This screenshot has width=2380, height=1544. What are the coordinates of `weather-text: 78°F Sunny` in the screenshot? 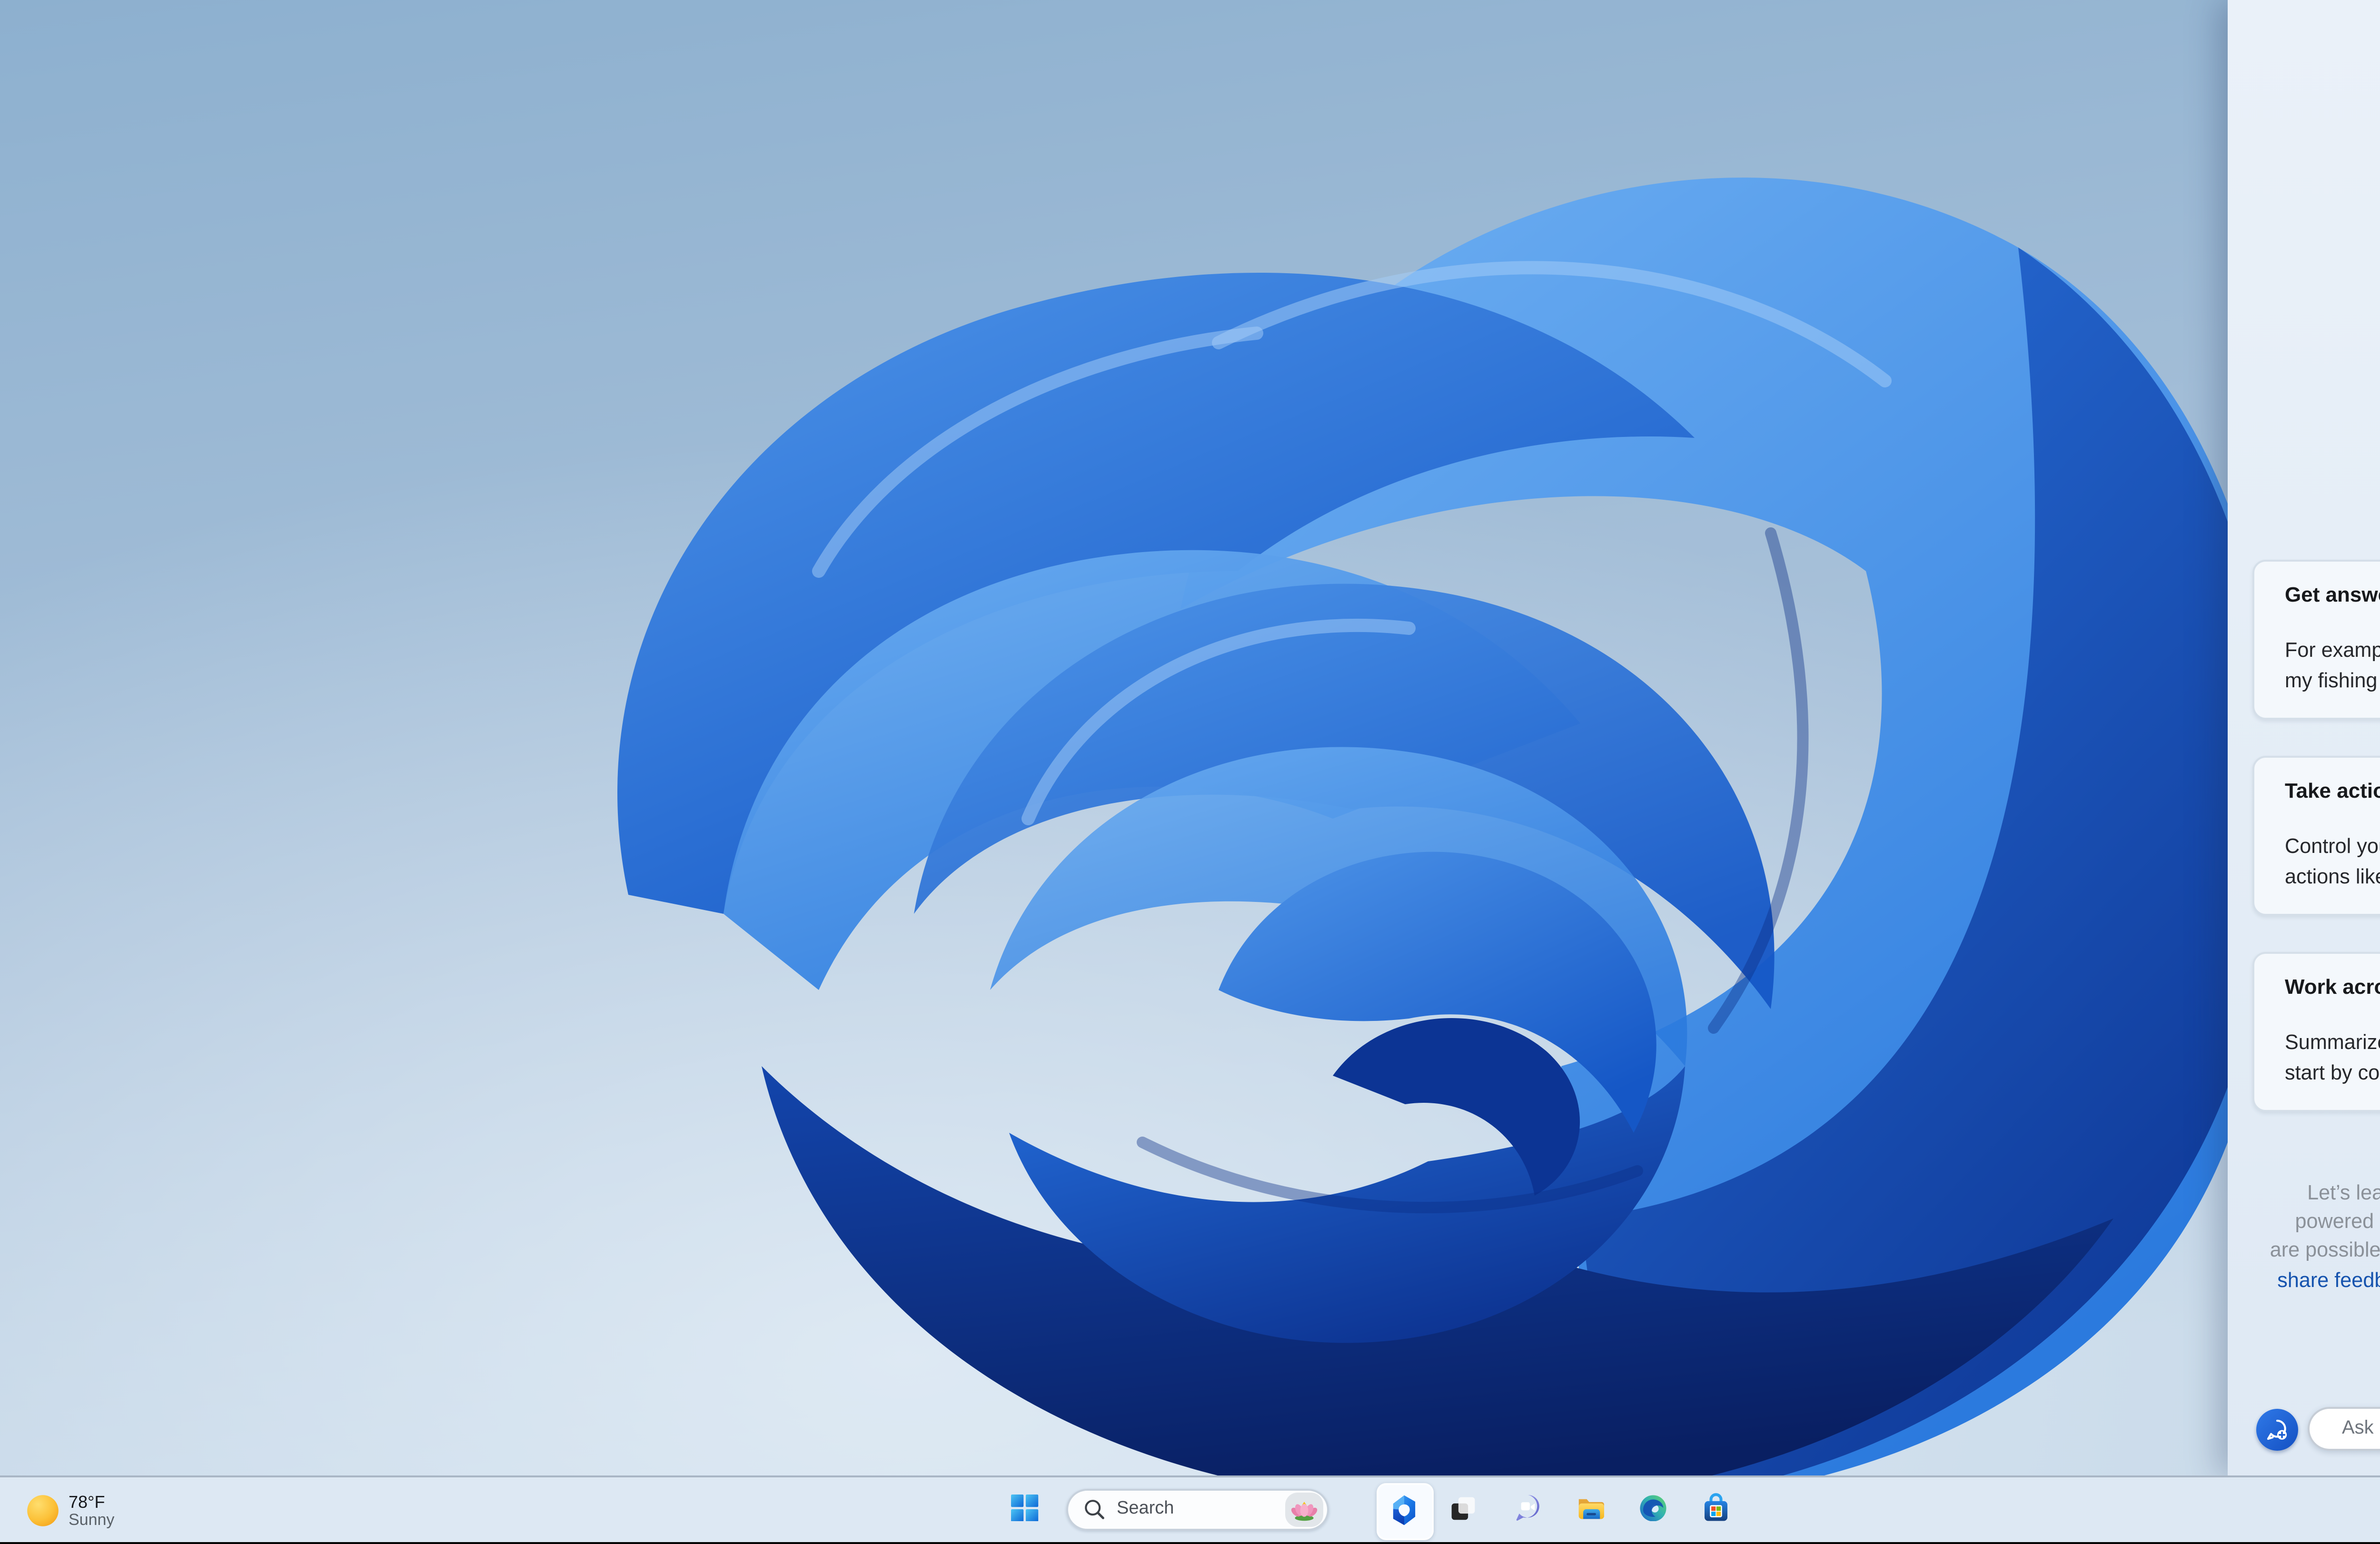 It's located at (91, 1510).